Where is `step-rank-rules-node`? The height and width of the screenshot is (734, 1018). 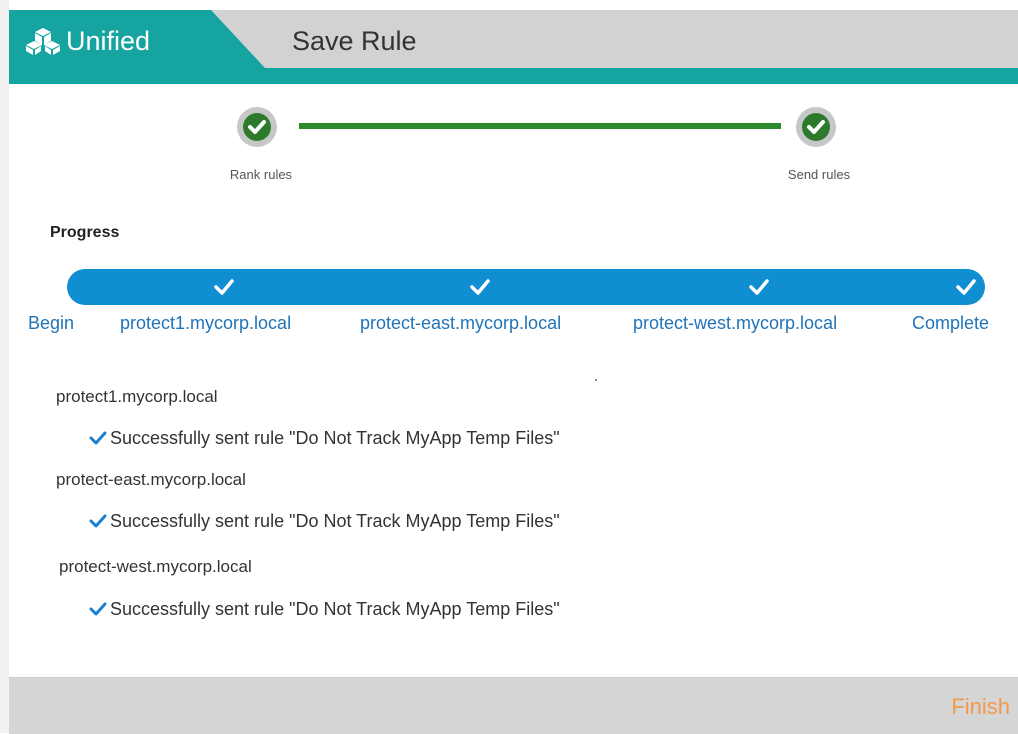
step-rank-rules-node is located at coordinates (257, 127).